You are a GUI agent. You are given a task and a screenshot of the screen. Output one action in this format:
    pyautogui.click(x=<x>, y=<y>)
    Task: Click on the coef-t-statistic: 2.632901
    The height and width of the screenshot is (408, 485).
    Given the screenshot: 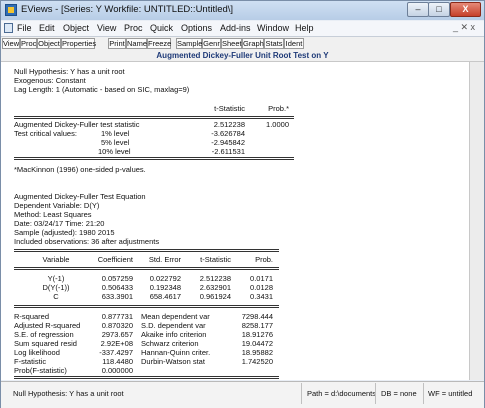 What is the action you would take?
    pyautogui.click(x=215, y=287)
    